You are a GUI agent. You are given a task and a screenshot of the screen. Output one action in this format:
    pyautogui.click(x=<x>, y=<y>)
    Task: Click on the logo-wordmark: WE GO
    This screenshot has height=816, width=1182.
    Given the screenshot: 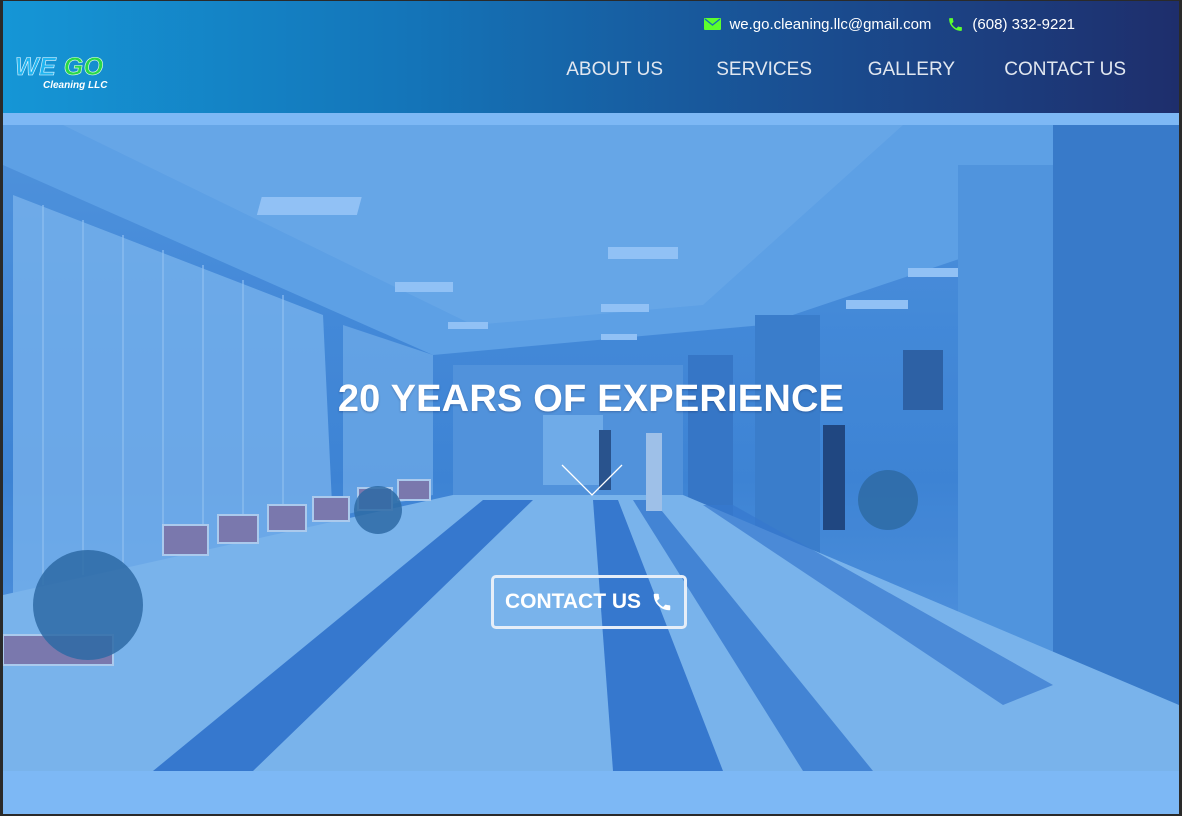 What is the action you would take?
    pyautogui.click(x=59, y=67)
    